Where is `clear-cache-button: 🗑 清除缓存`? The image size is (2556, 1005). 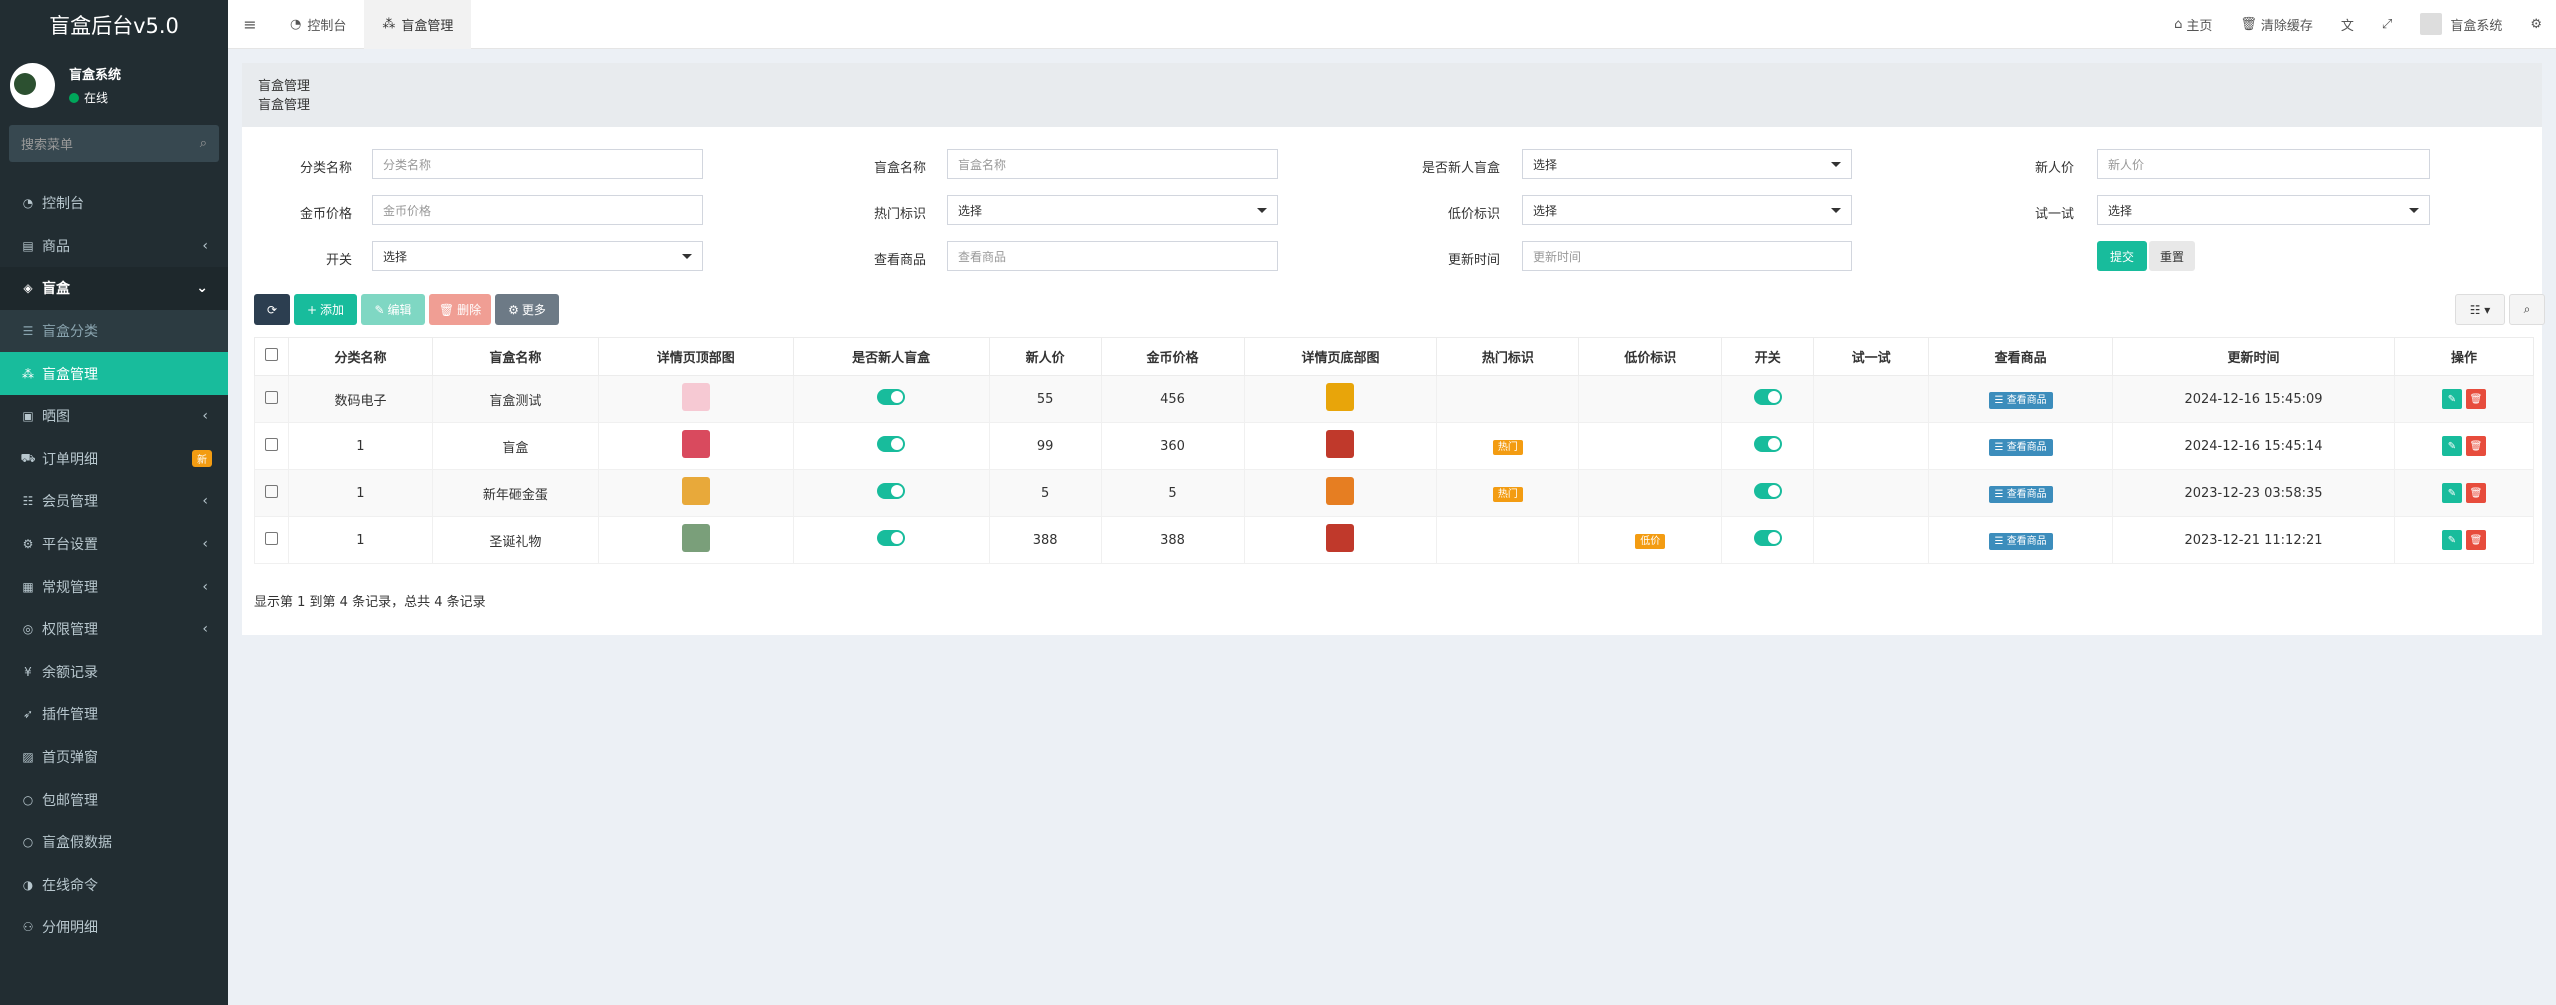 clear-cache-button: 🗑 清除缓存 is located at coordinates (2276, 24).